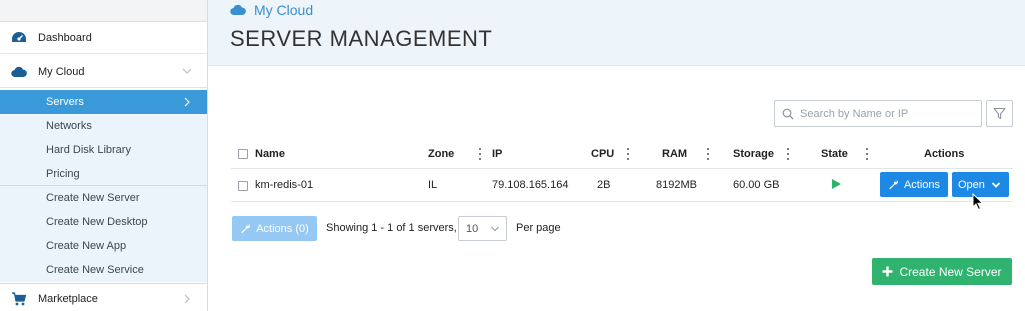 The image size is (1025, 311). Describe the element at coordinates (433, 185) in the screenshot. I see `cell-zone: IL` at that location.